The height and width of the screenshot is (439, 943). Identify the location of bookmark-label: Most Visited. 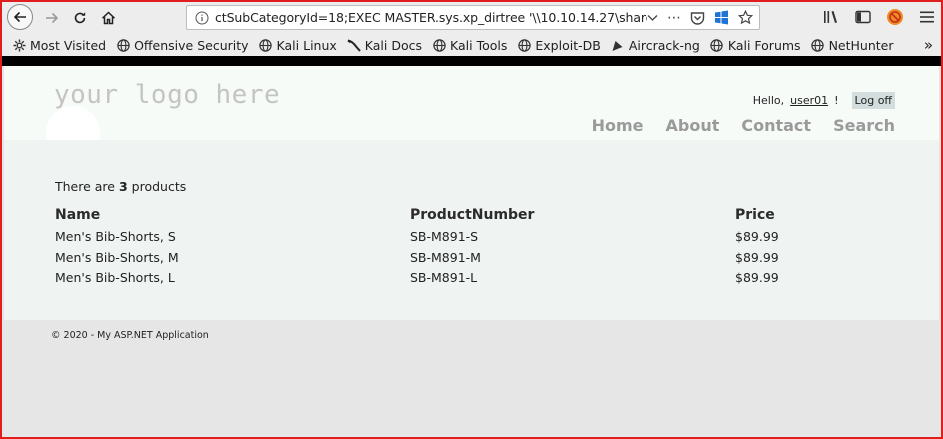
(68, 45).